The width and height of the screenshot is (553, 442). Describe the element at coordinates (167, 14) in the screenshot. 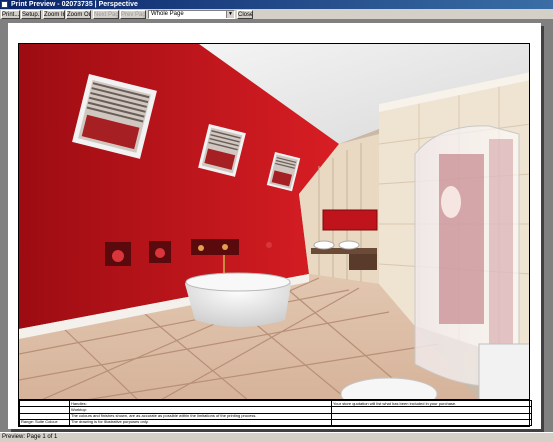

I see `zoom-select-value: Whole Page` at that location.